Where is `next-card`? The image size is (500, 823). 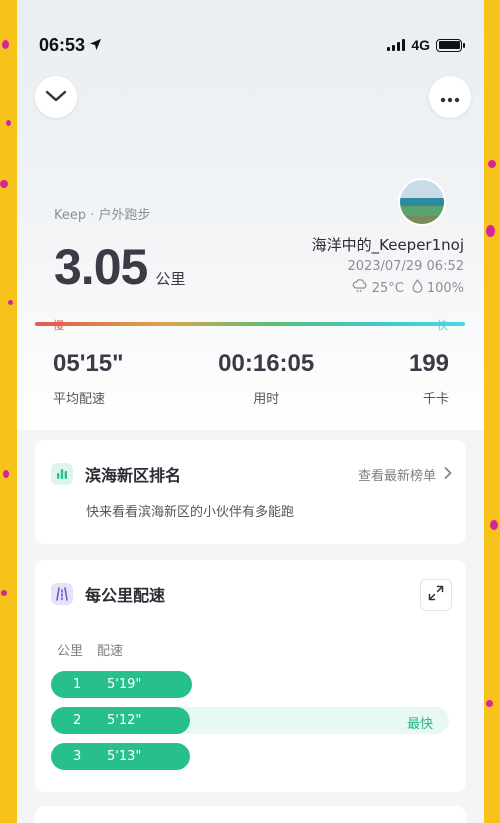
next-card is located at coordinates (250, 814).